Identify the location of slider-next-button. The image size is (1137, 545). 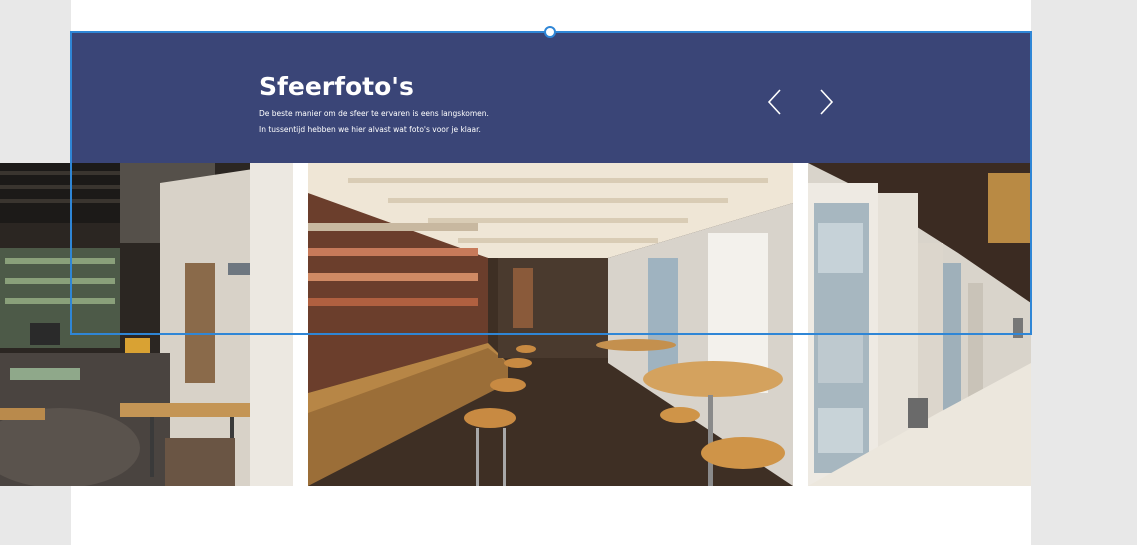
(826, 102).